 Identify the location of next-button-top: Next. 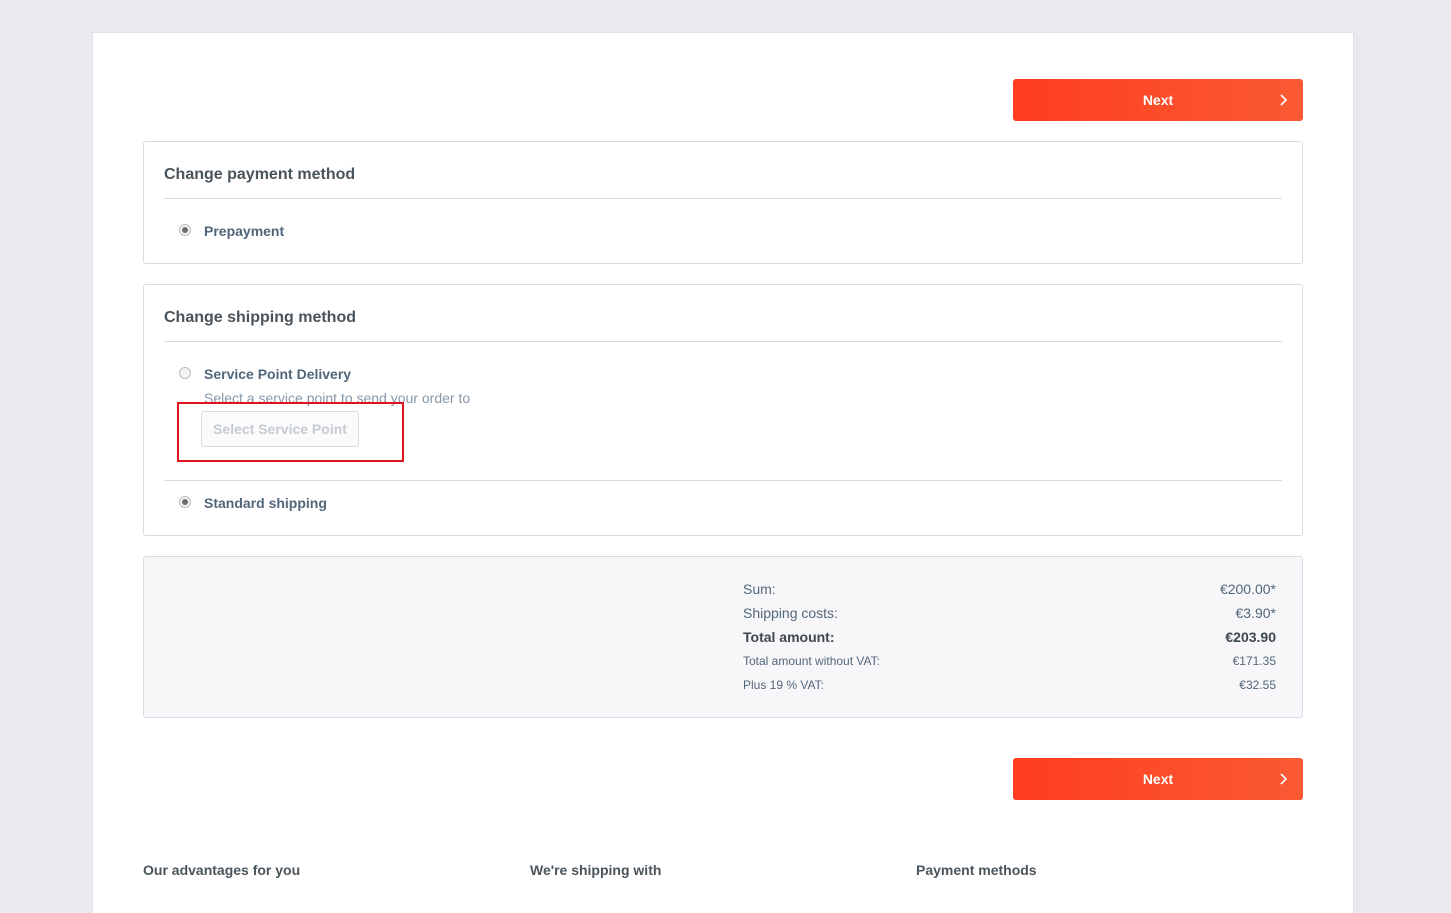
(1158, 100).